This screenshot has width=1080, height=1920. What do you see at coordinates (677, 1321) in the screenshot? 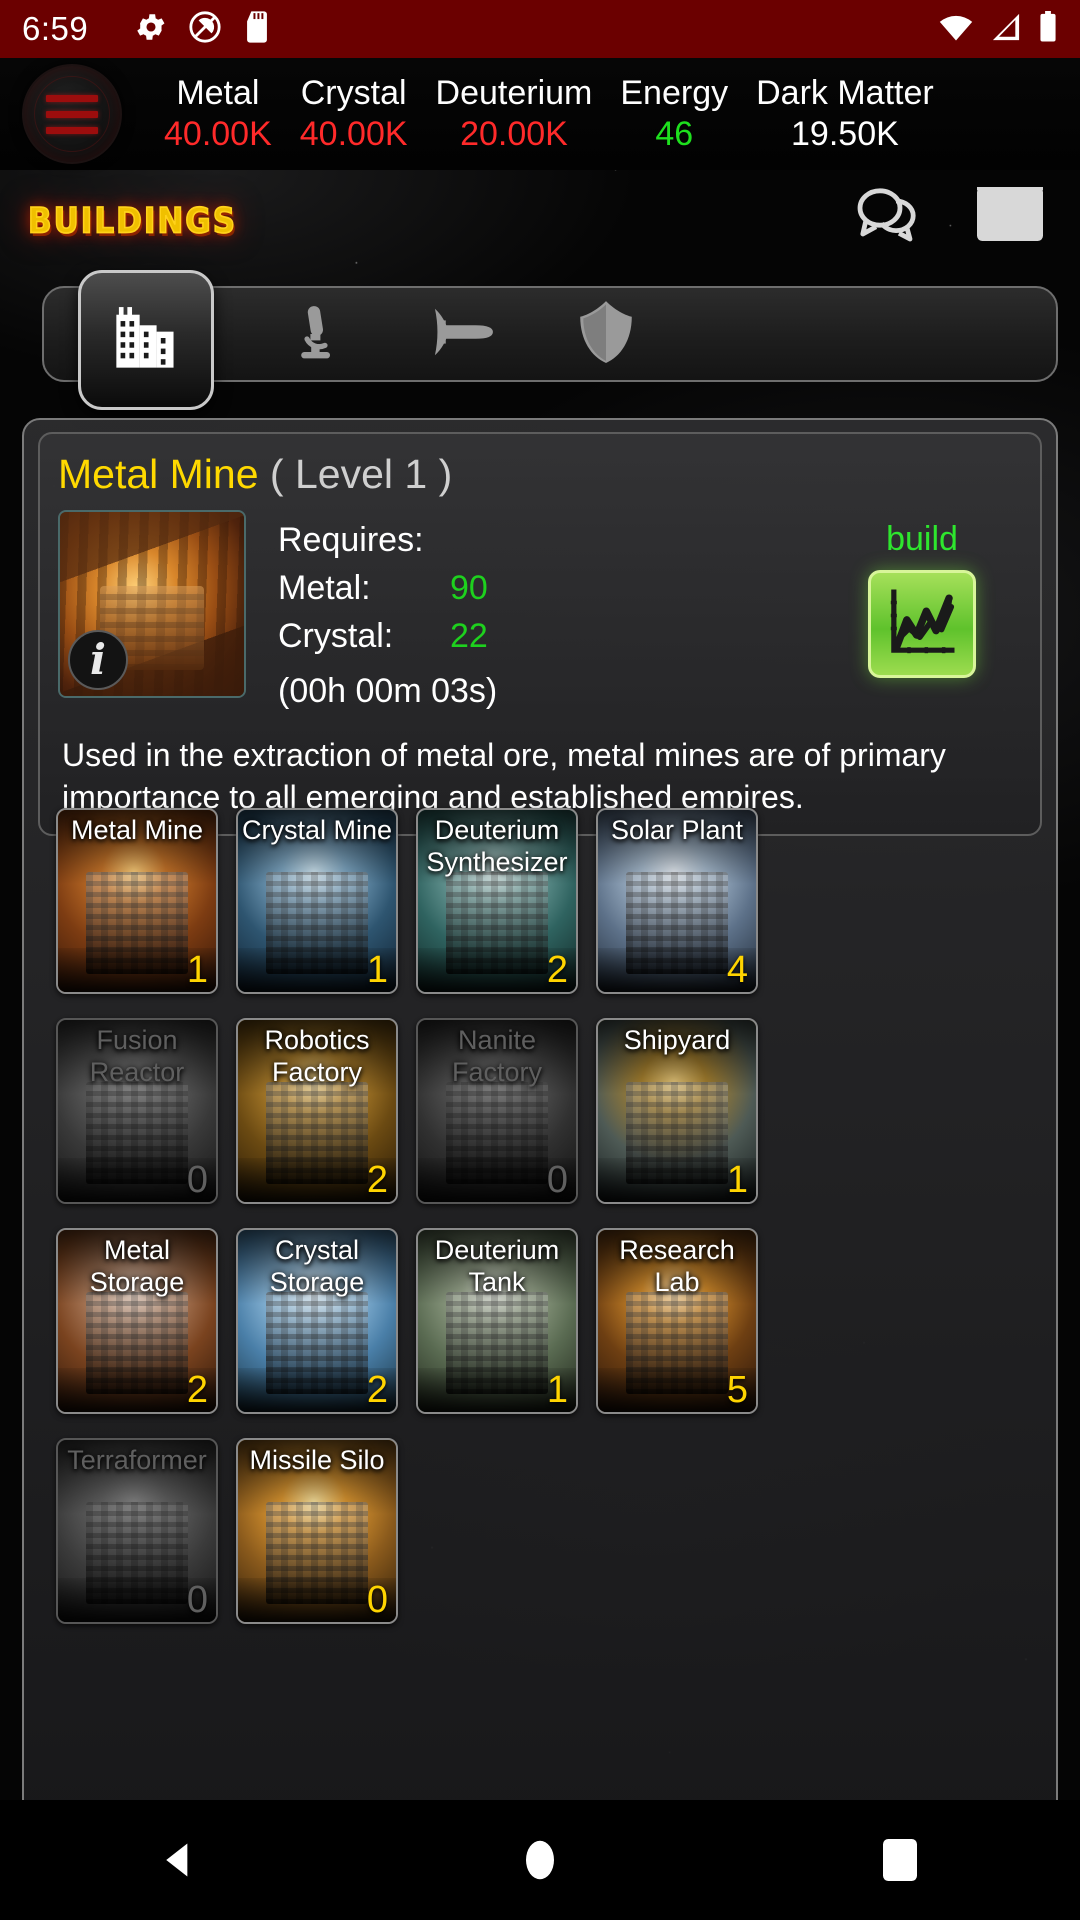
I see `building-card: Research Lab 5` at bounding box center [677, 1321].